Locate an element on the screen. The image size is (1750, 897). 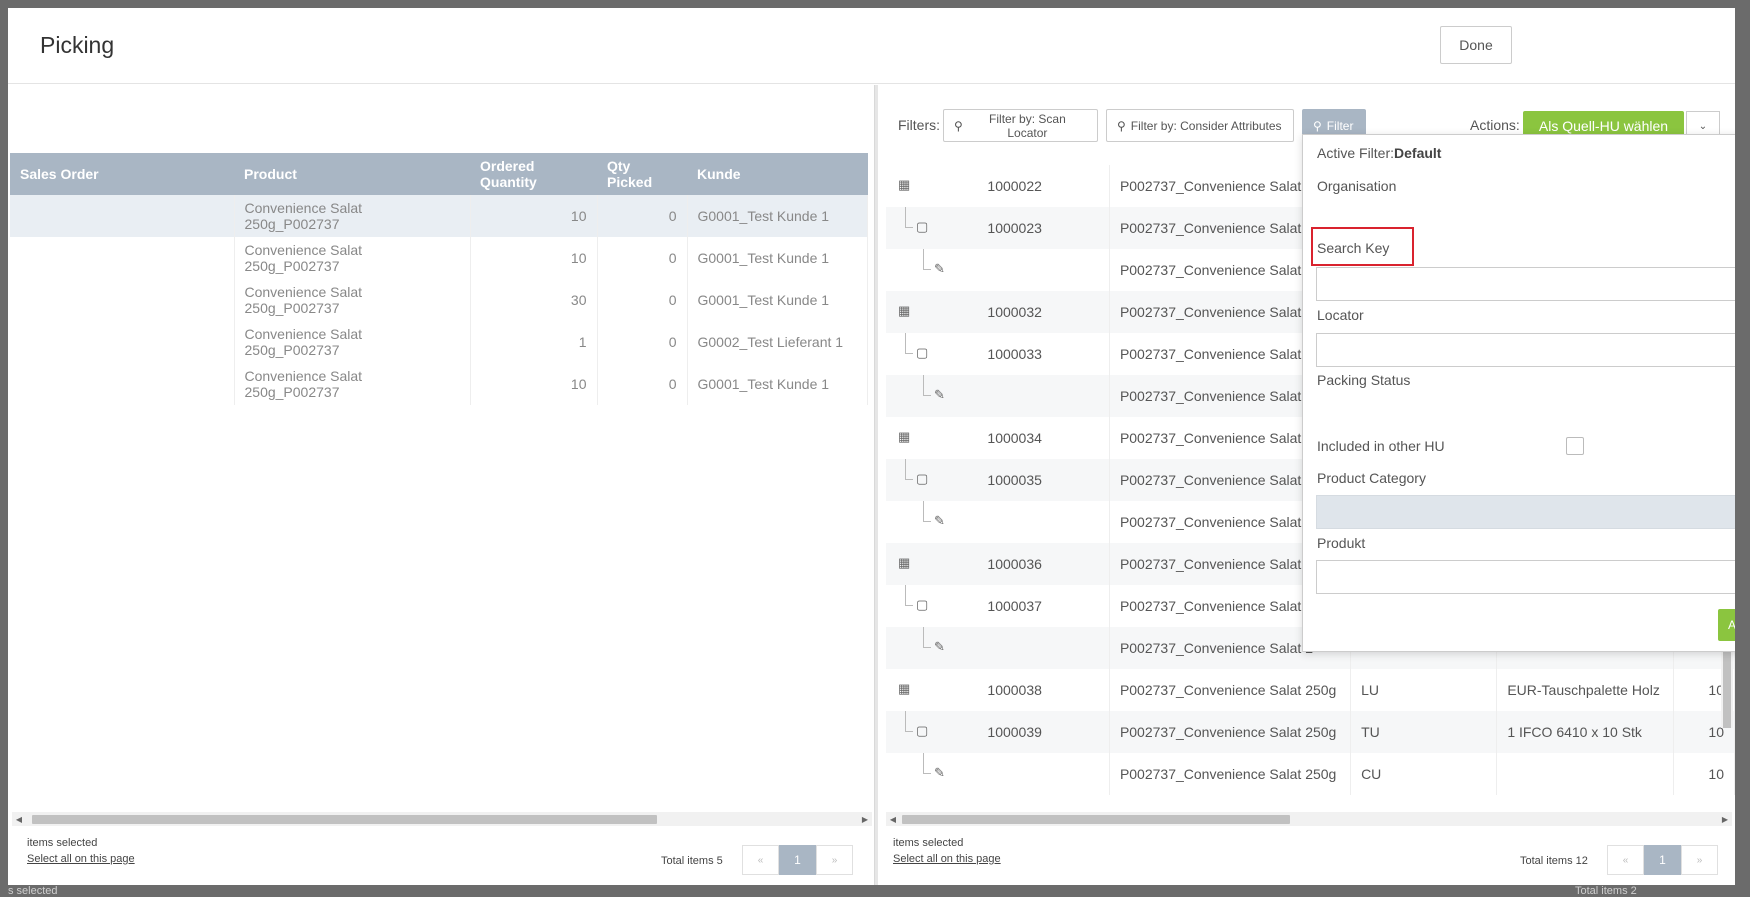
cell-hu-id: 1000034 is located at coordinates (1043, 438).